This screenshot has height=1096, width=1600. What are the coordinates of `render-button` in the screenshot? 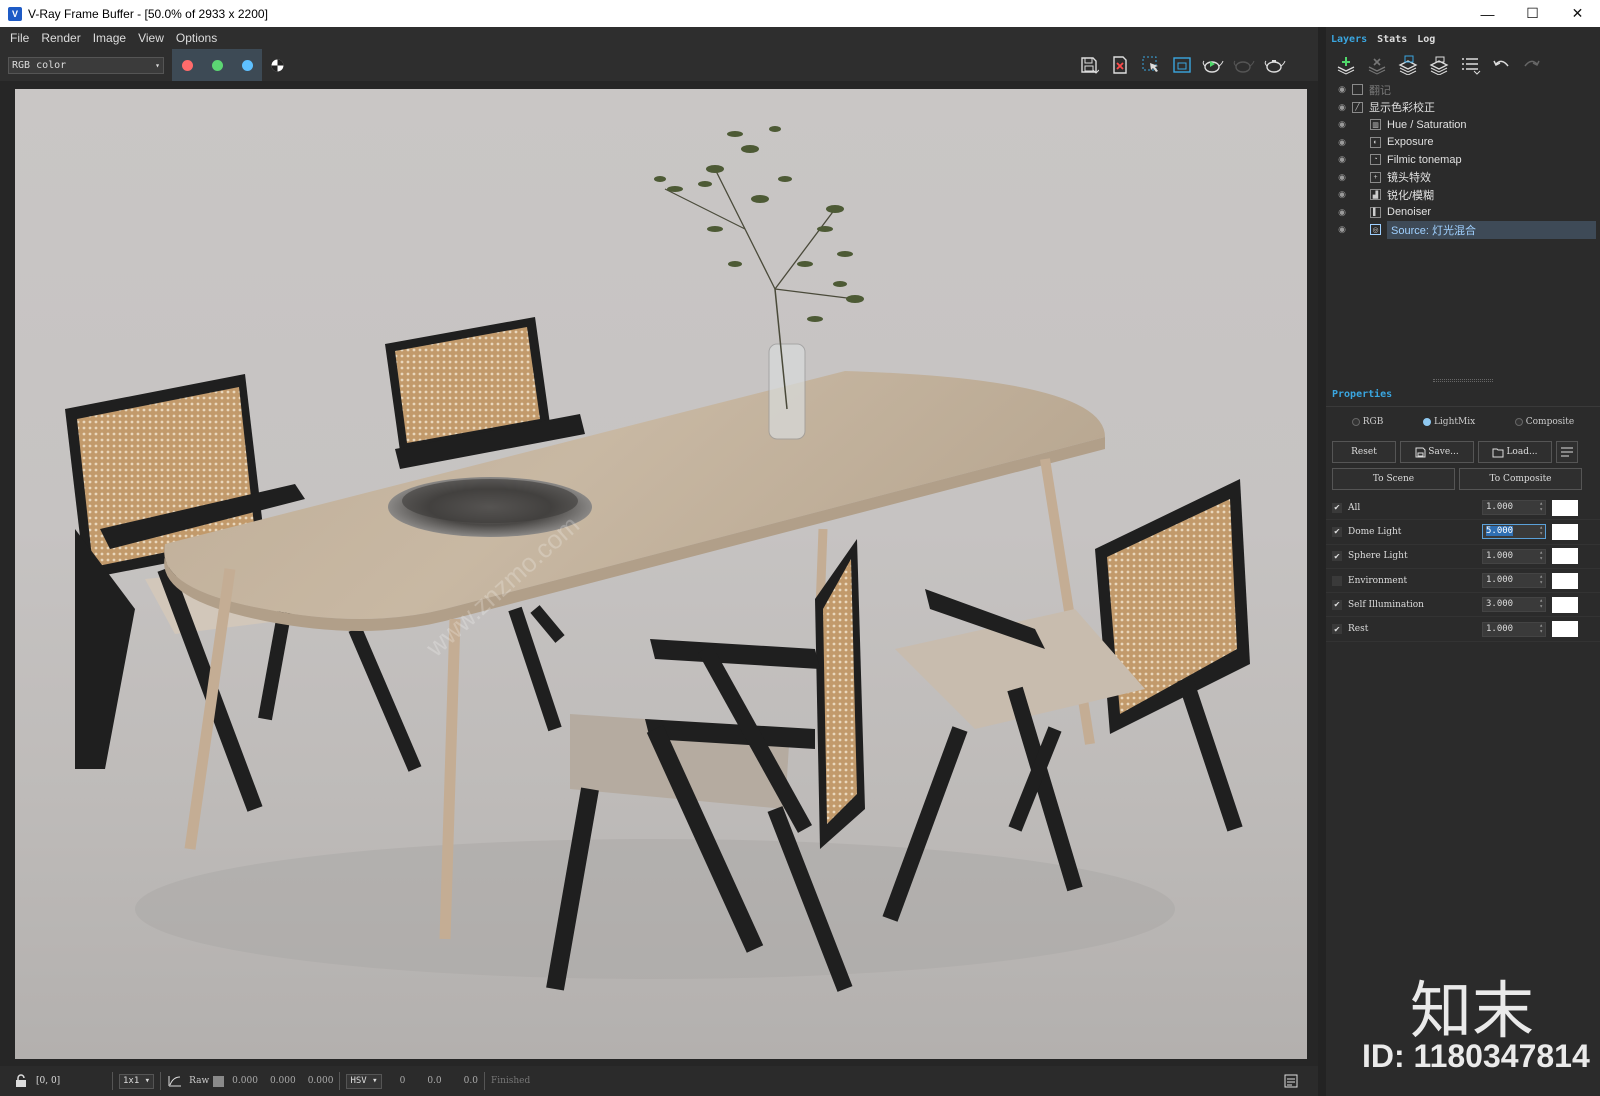 It's located at (1274, 65).